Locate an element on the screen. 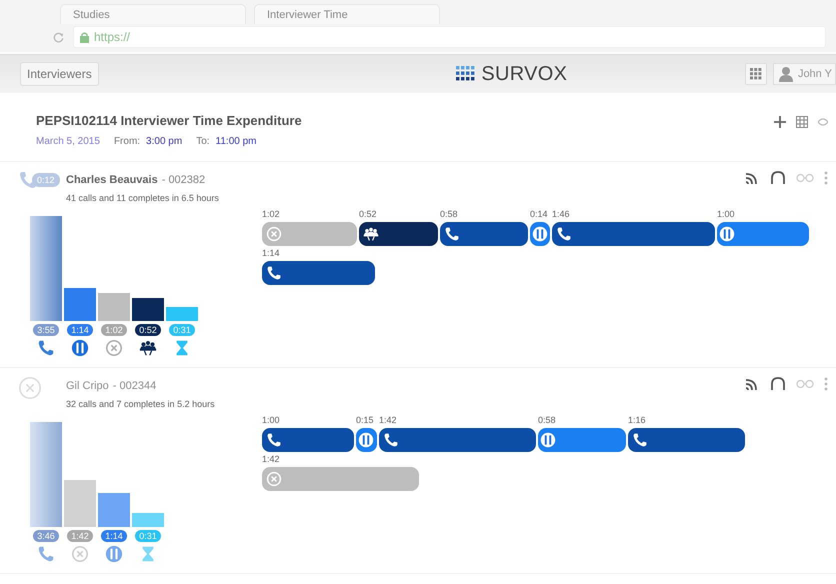  date-link: March 5, 2015 is located at coordinates (68, 141).